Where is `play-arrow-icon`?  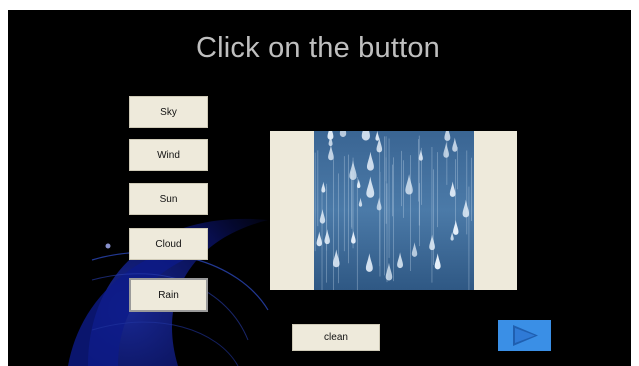 play-arrow-icon is located at coordinates (525, 335).